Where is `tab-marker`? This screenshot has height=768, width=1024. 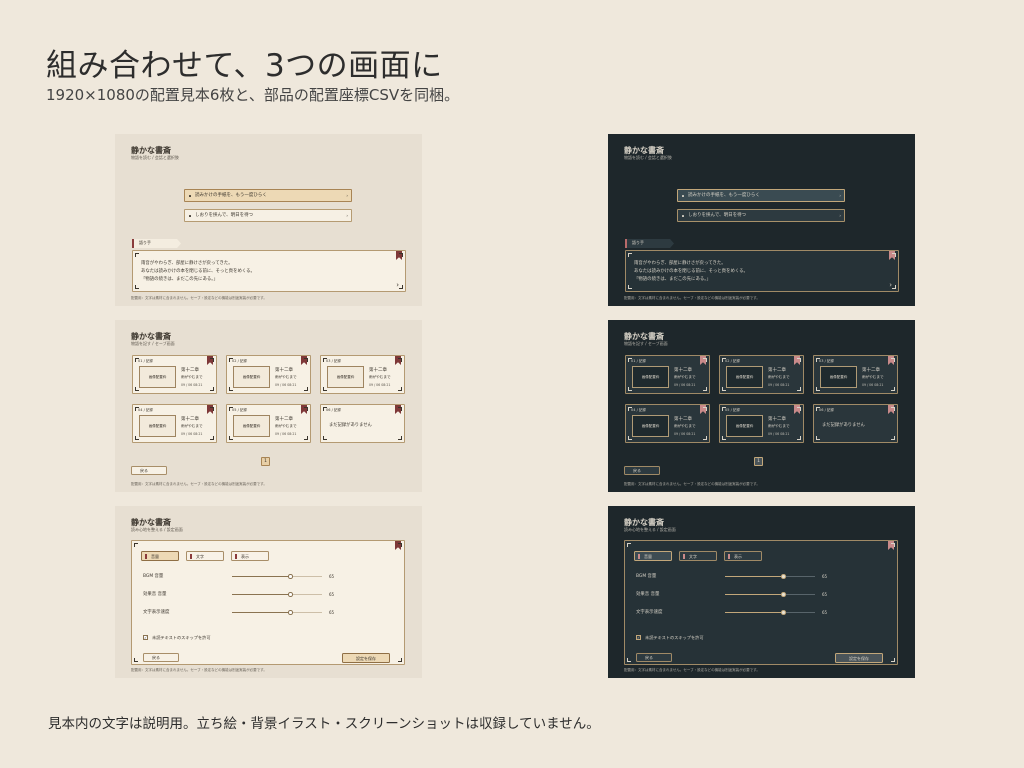
tab-marker is located at coordinates (191, 556).